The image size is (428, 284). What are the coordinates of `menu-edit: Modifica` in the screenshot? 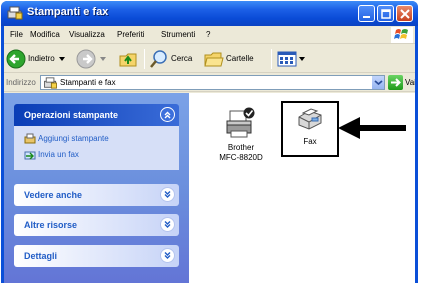 It's located at (45, 34).